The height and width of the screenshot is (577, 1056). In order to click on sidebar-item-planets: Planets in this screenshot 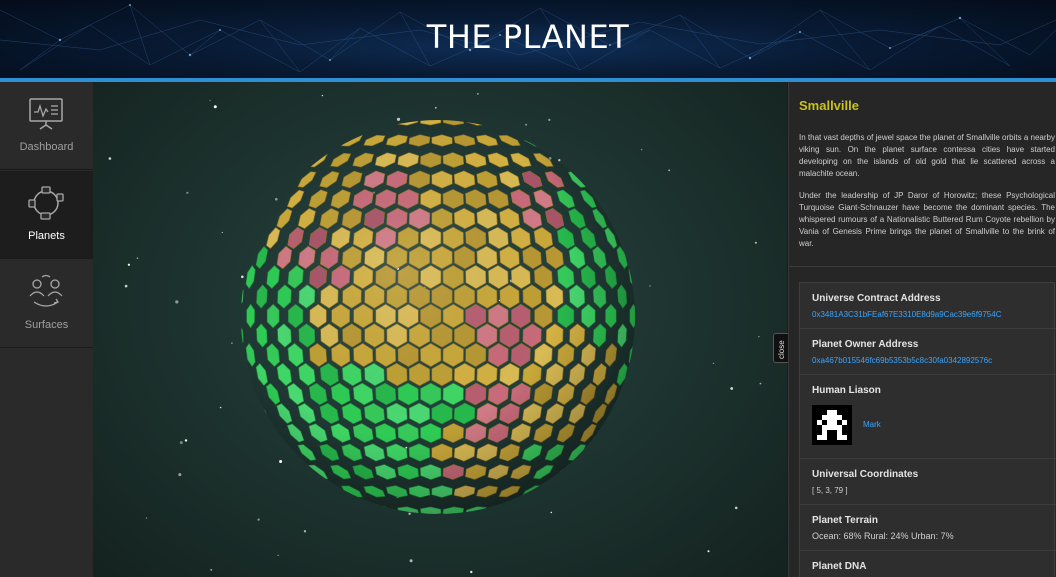, I will do `click(46, 215)`.